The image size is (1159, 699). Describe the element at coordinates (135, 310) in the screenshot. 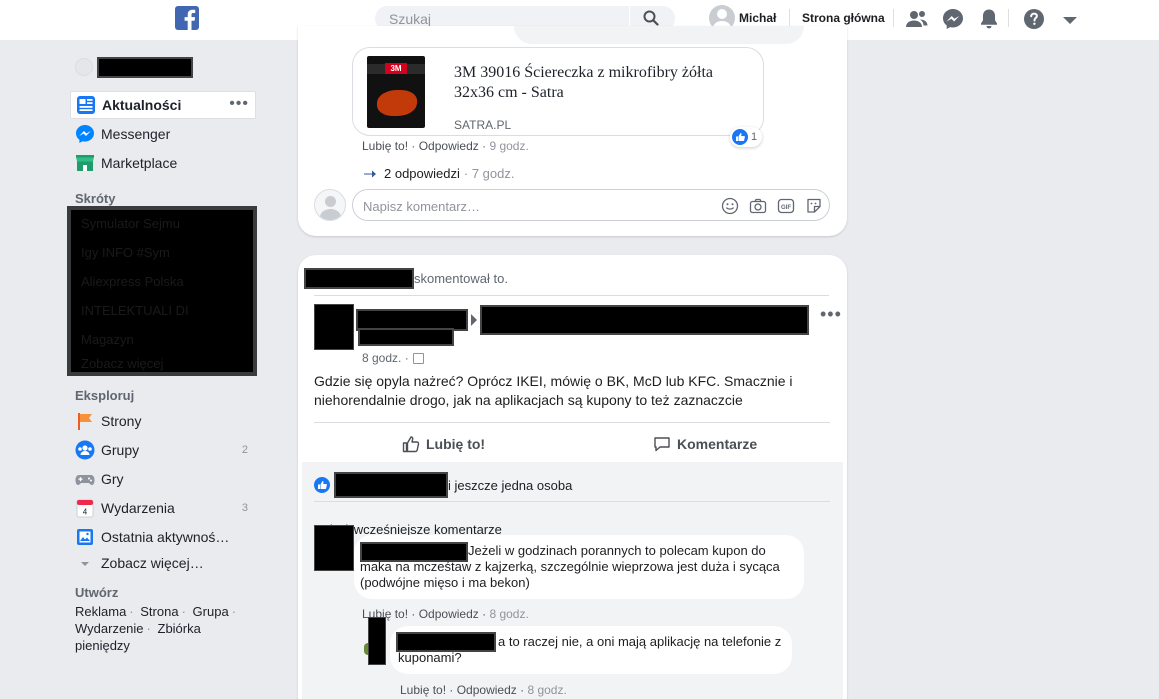

I see `shortcut-item: INTELEKTUALI DI` at that location.